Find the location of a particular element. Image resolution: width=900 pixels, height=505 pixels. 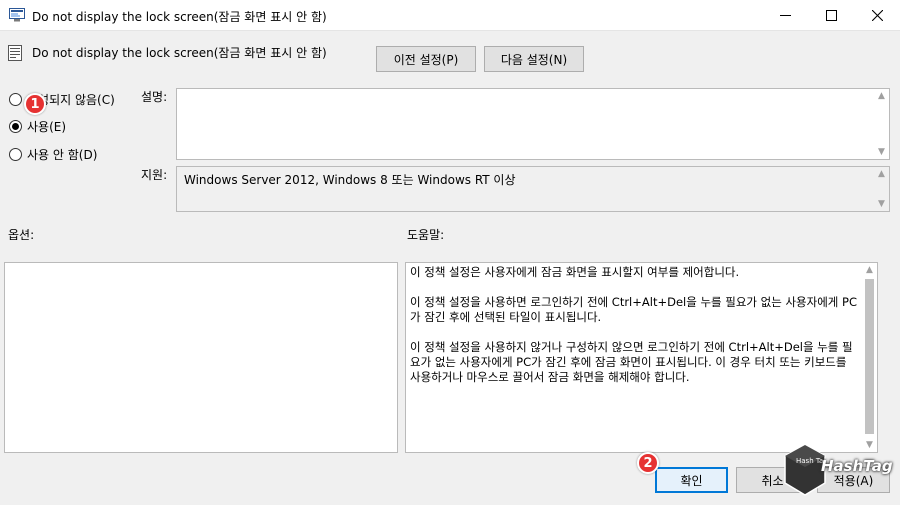

next-setting-button: 다음 설정(N) is located at coordinates (534, 59).